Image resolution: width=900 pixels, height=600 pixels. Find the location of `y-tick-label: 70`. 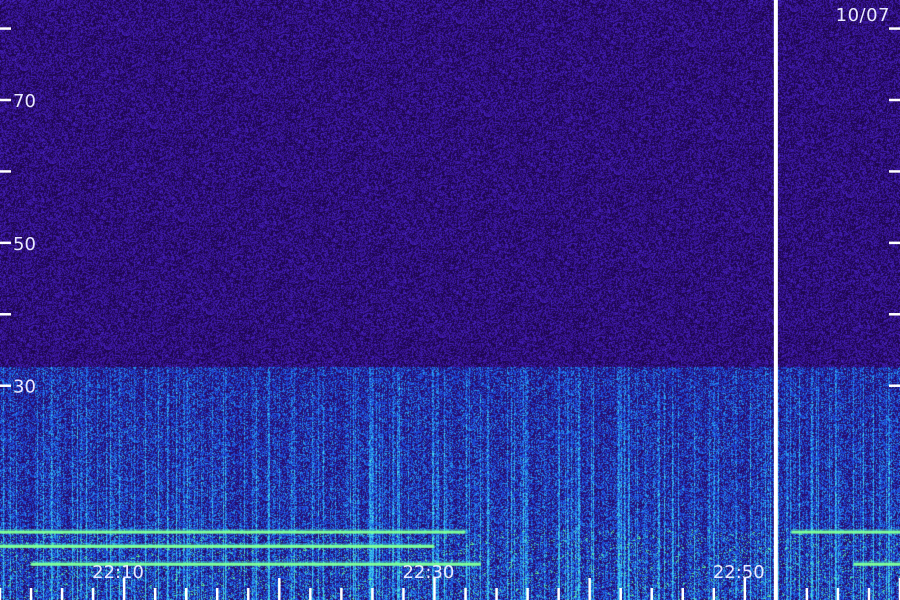

y-tick-label: 70 is located at coordinates (24, 101).